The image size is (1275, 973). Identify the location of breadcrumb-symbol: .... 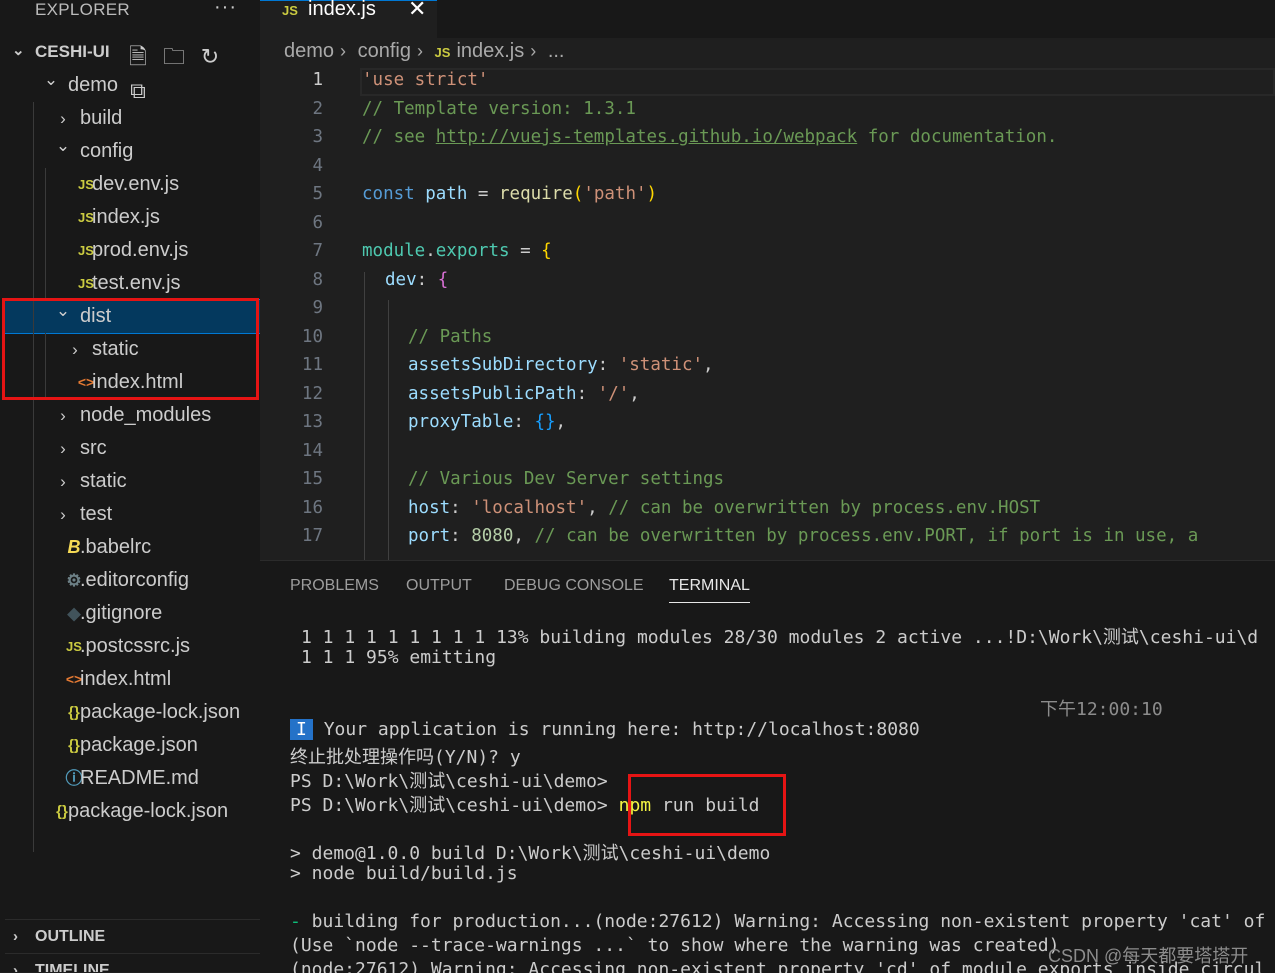
(556, 51).